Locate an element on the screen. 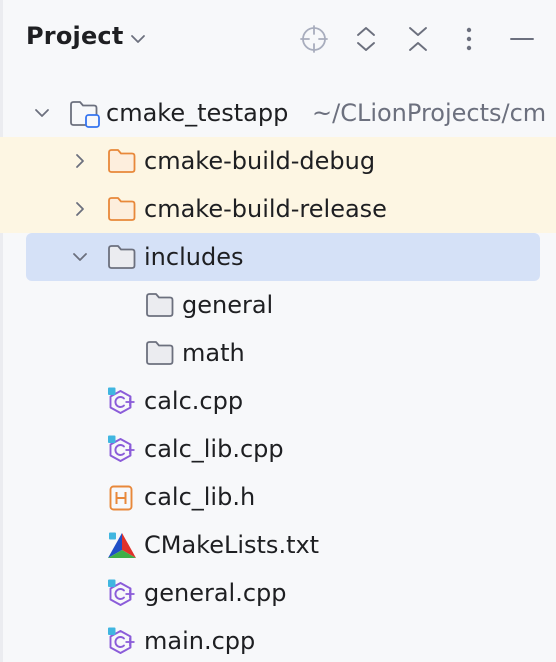 Image resolution: width=556 pixels, height=662 pixels. tree-label: main.cpp is located at coordinates (200, 641).